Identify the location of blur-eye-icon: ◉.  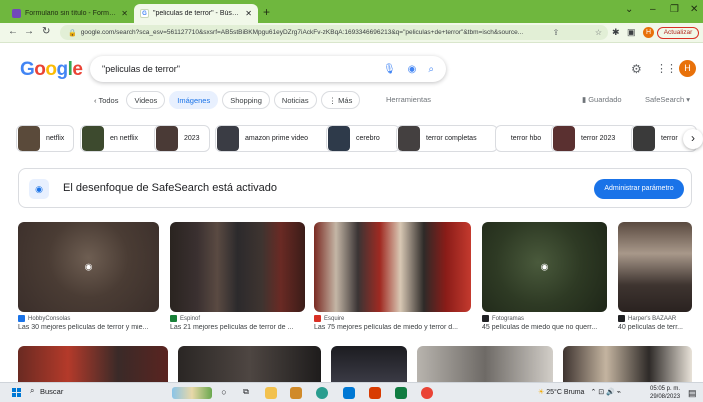
(544, 266).